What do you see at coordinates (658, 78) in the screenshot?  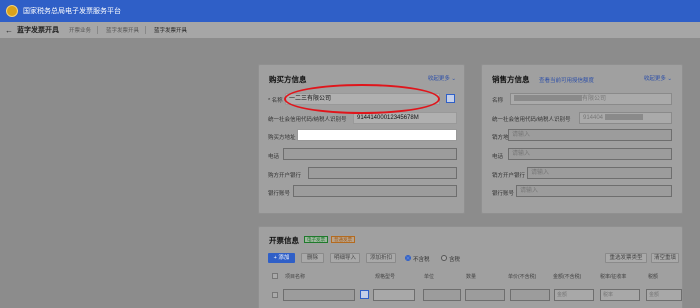 I see `seller-collapse-link: 收起更多 ⌄` at bounding box center [658, 78].